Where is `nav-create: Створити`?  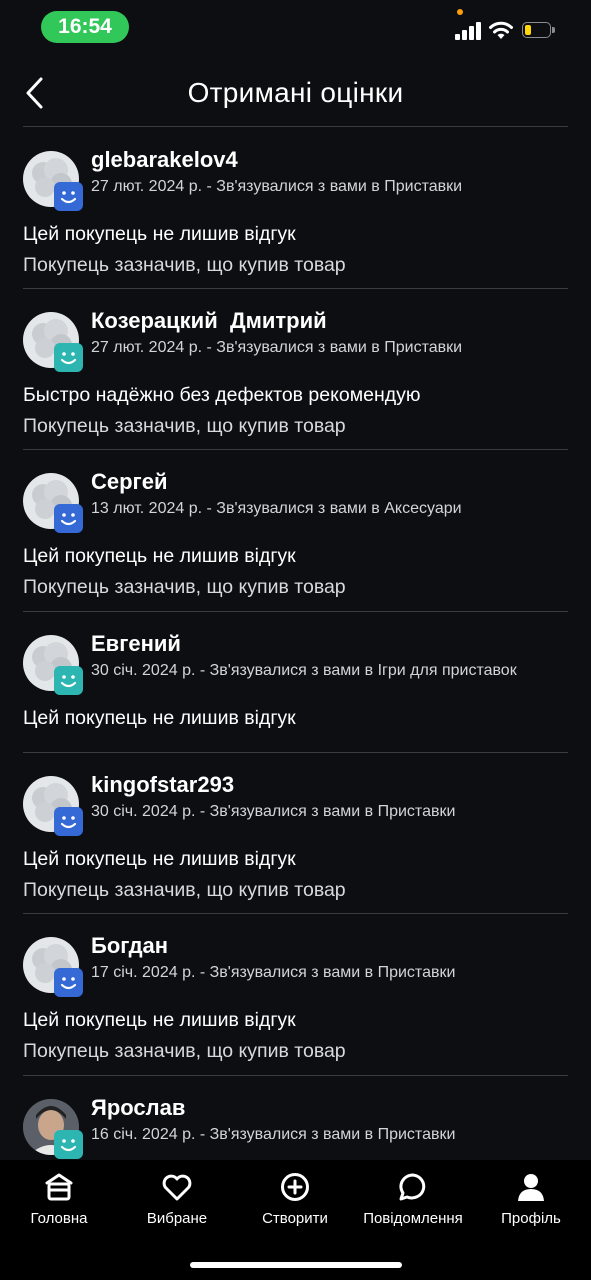 nav-create: Створити is located at coordinates (295, 1205).